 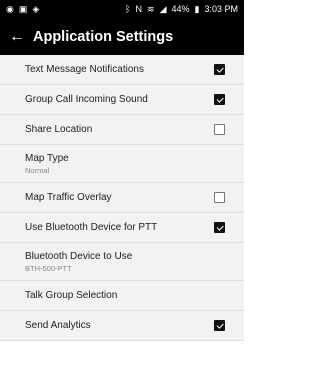 What do you see at coordinates (20, 37) in the screenshot?
I see `back-arrow-icon: ←` at bounding box center [20, 37].